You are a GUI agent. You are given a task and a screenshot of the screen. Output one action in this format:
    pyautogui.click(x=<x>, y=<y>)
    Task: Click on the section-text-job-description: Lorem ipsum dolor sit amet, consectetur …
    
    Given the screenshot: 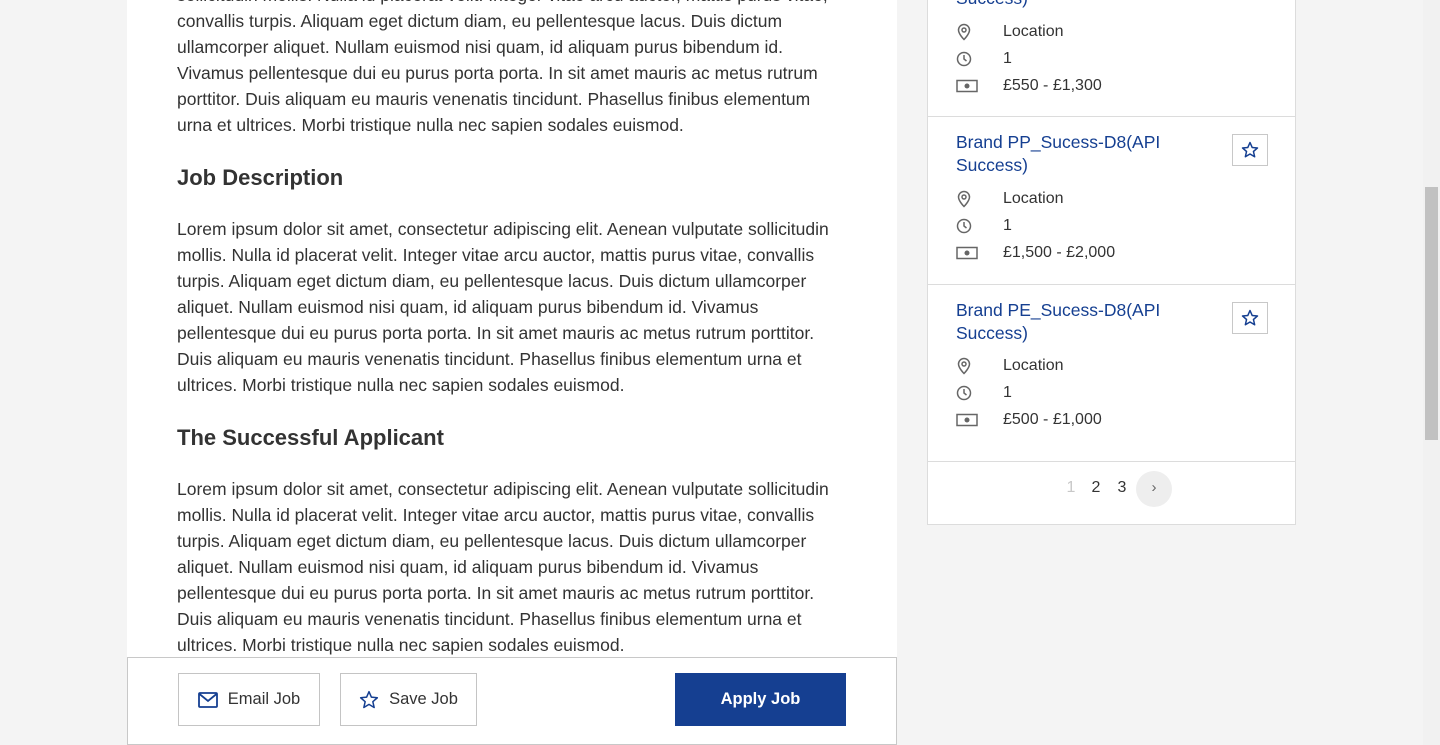 What is the action you would take?
    pyautogui.click(x=503, y=307)
    